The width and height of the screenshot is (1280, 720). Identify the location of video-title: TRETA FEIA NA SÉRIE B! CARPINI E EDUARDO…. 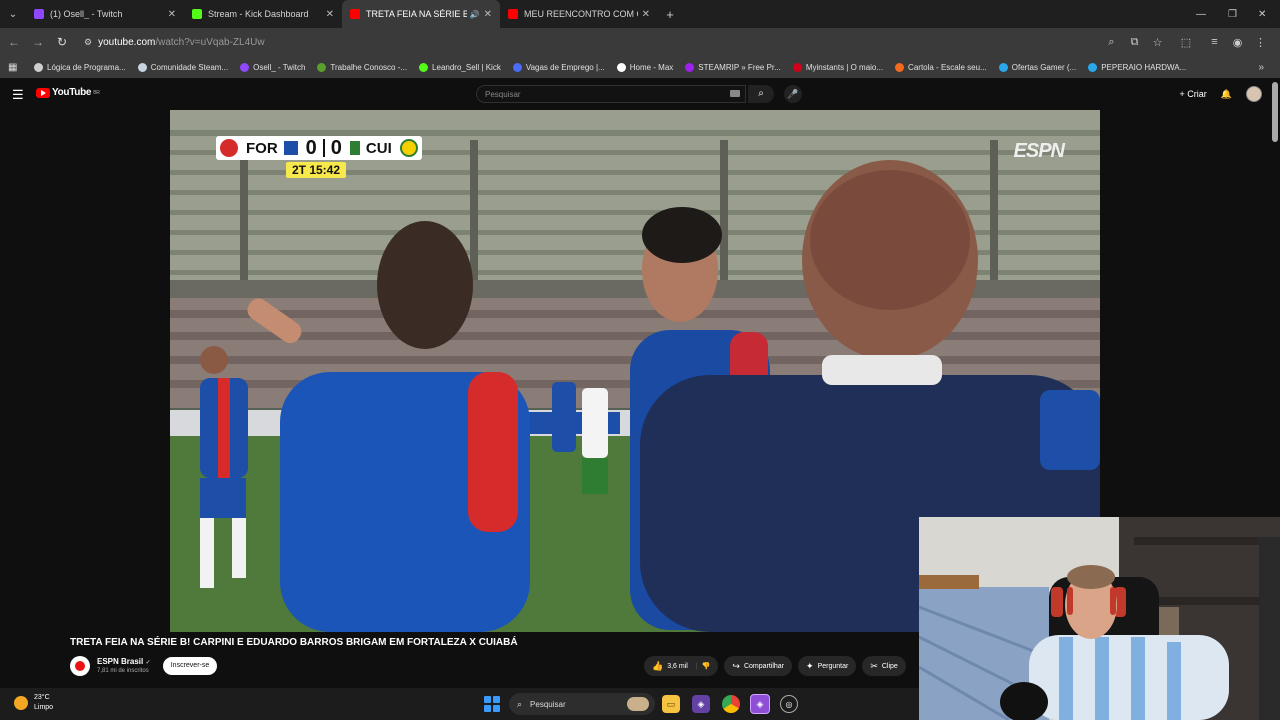
(294, 642).